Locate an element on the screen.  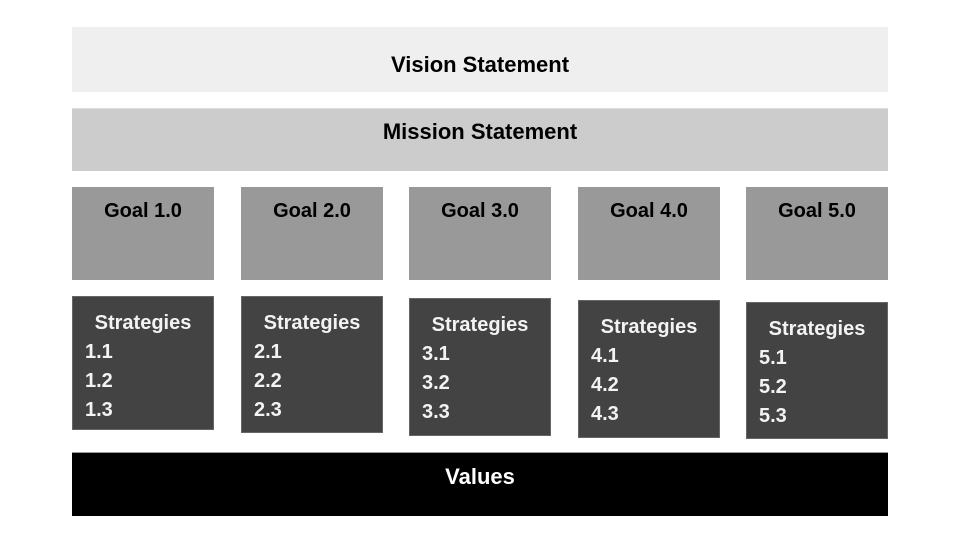
strategy-item: 4.1 is located at coordinates (605, 356).